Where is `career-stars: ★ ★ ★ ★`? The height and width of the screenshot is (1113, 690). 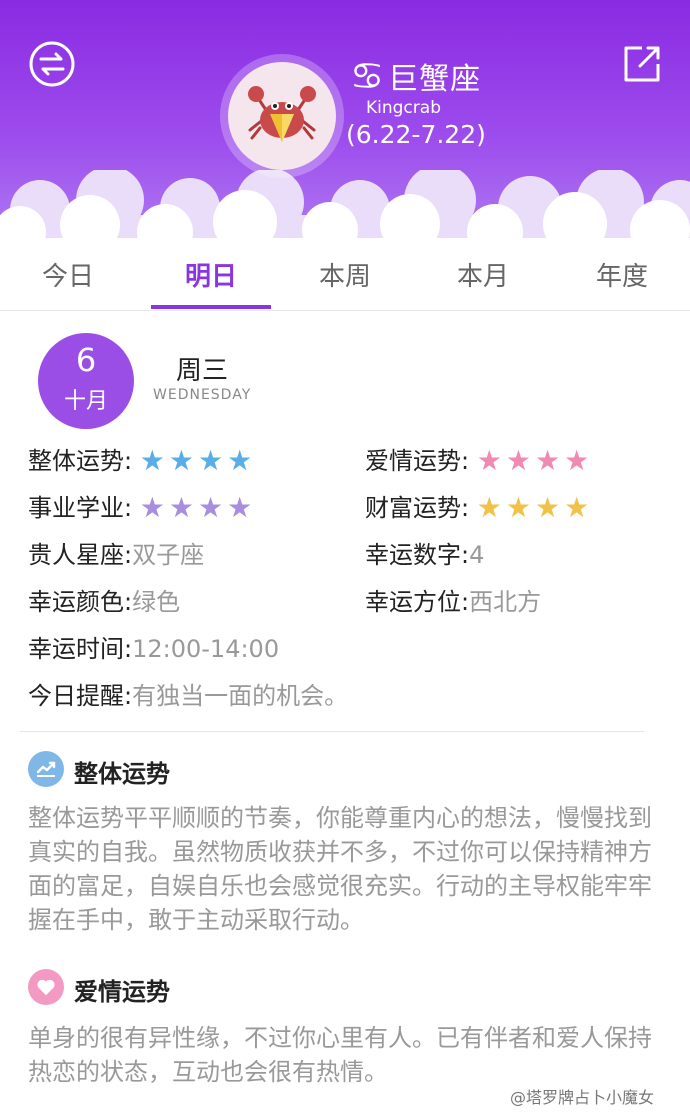
career-stars: ★ ★ ★ ★ is located at coordinates (198, 509).